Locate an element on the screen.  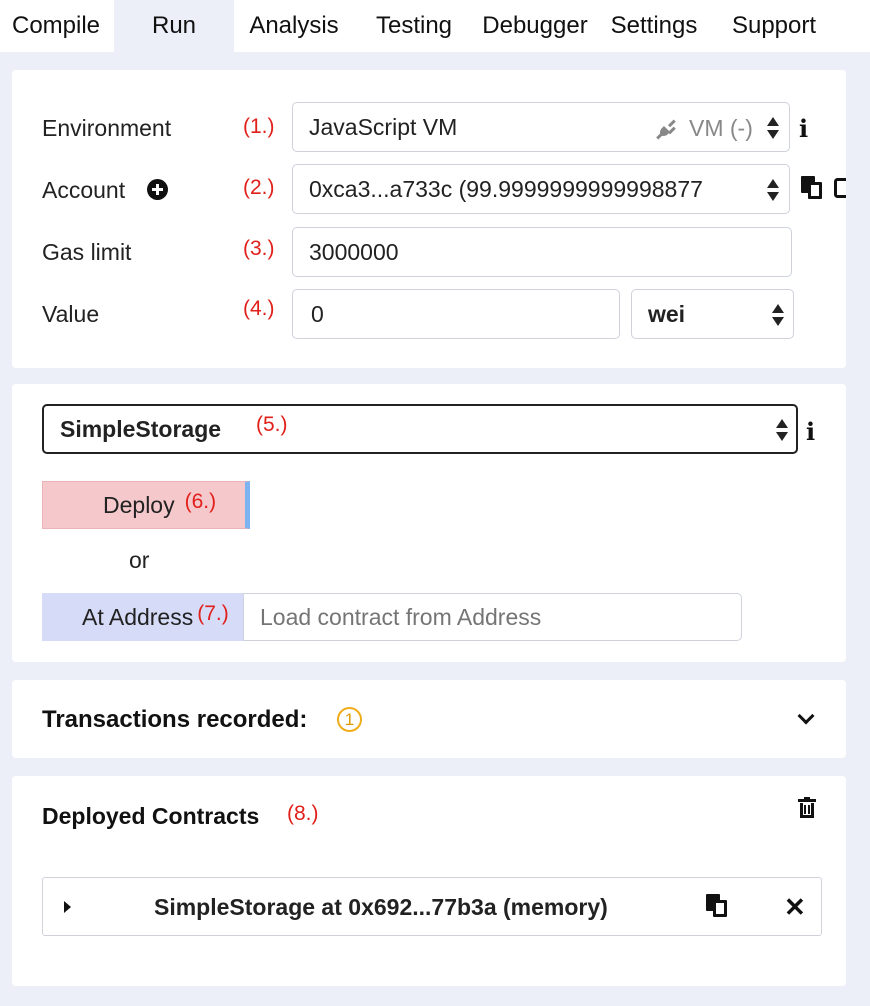
tab-analysis: Analysis is located at coordinates (294, 26).